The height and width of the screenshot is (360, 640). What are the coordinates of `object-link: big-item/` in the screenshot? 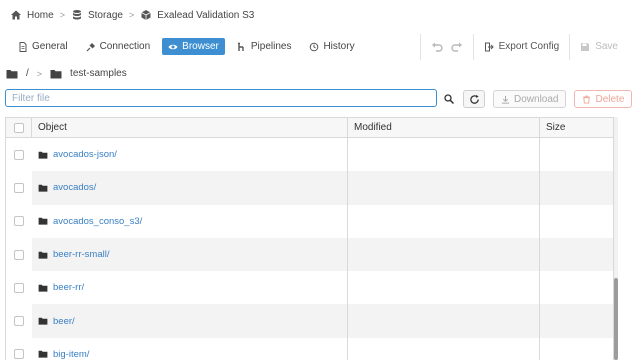 It's located at (63, 354).